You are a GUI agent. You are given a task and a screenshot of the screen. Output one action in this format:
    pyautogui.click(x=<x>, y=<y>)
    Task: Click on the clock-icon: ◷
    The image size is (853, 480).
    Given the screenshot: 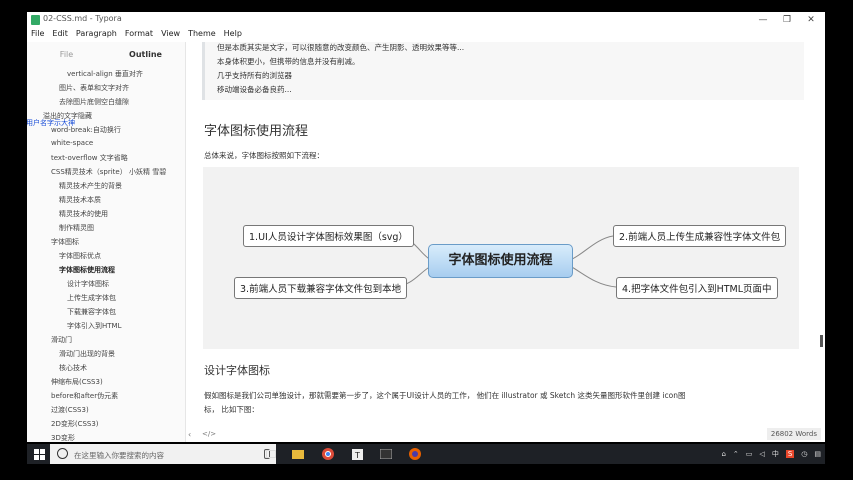 What is the action you would take?
    pyautogui.click(x=804, y=454)
    